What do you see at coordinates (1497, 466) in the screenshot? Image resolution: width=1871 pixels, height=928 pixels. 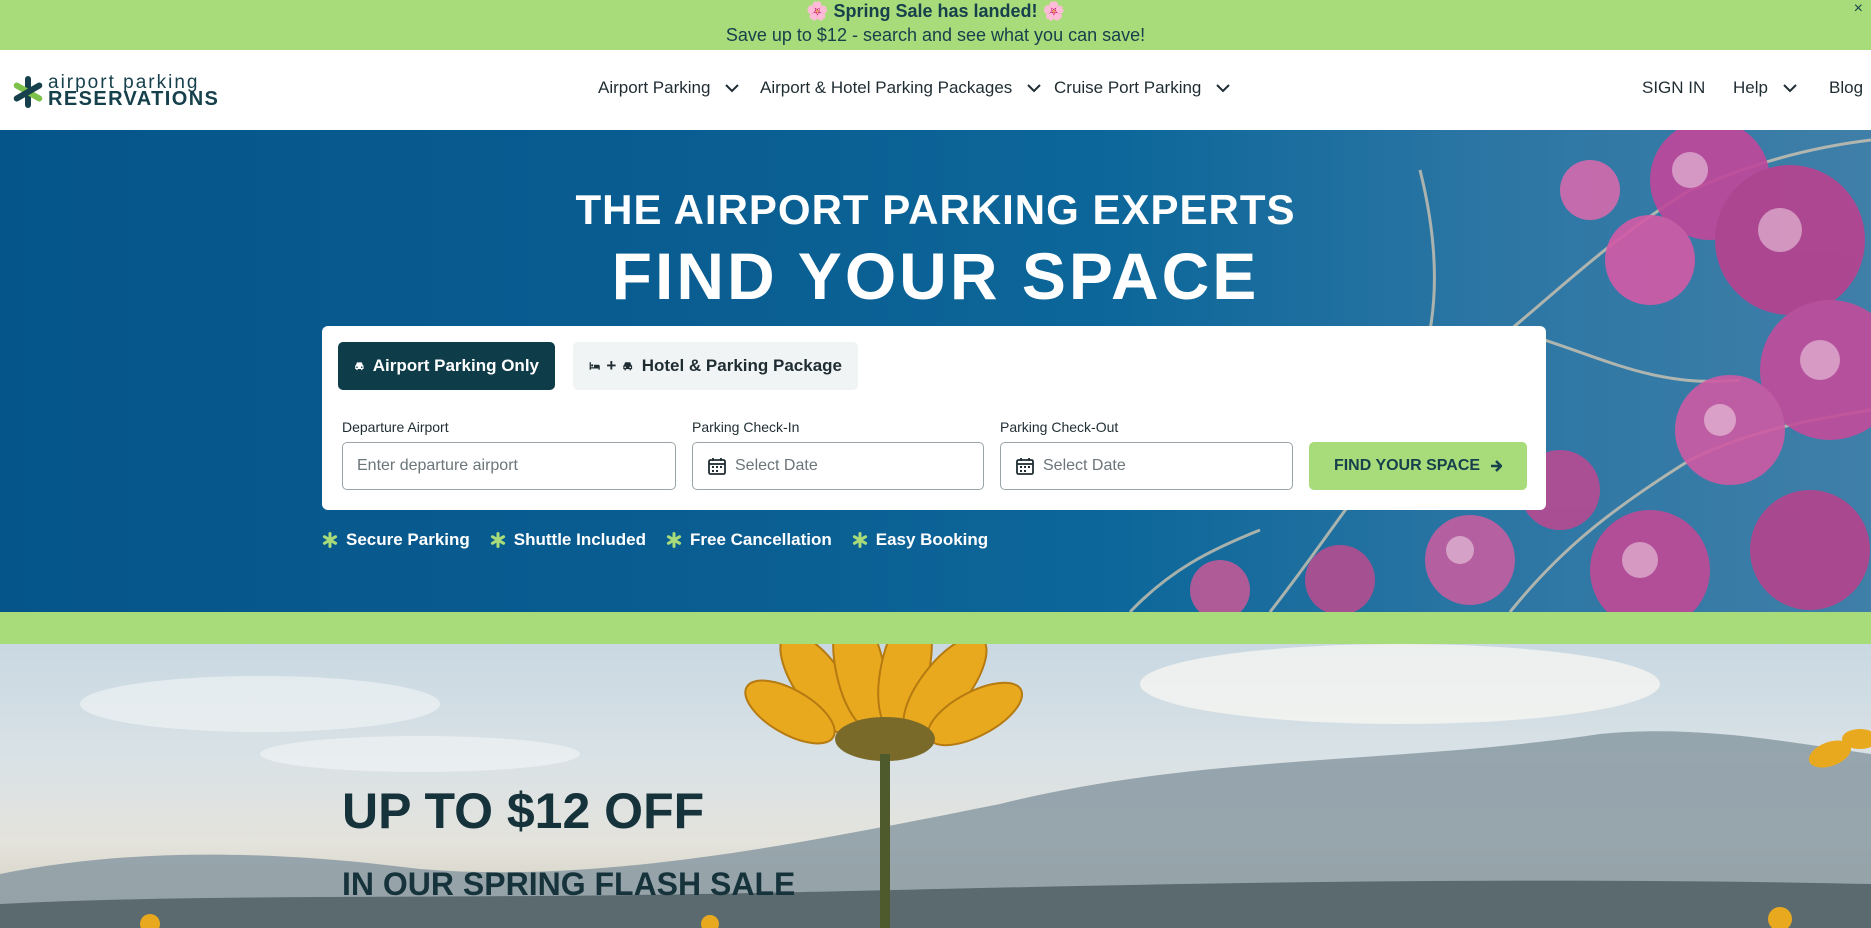 I see `arrow-right-icon` at bounding box center [1497, 466].